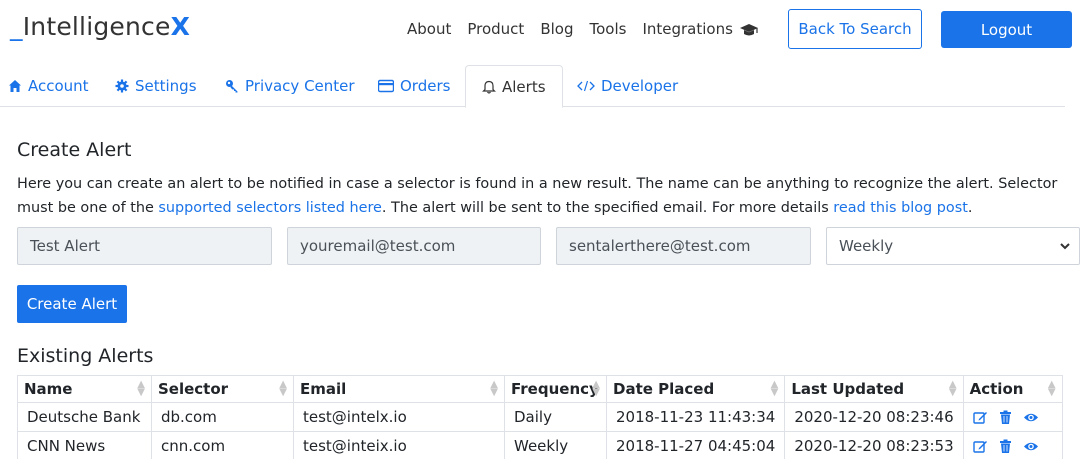 Image resolution: width=1088 pixels, height=459 pixels. Describe the element at coordinates (232, 86) in the screenshot. I see `key-icon` at that location.